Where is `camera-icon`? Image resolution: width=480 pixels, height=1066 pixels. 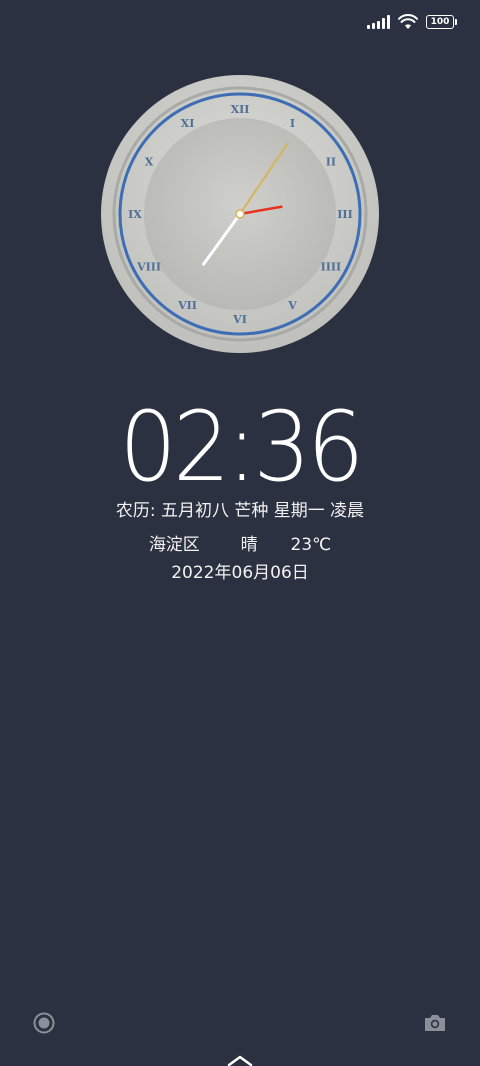 camera-icon is located at coordinates (435, 1023).